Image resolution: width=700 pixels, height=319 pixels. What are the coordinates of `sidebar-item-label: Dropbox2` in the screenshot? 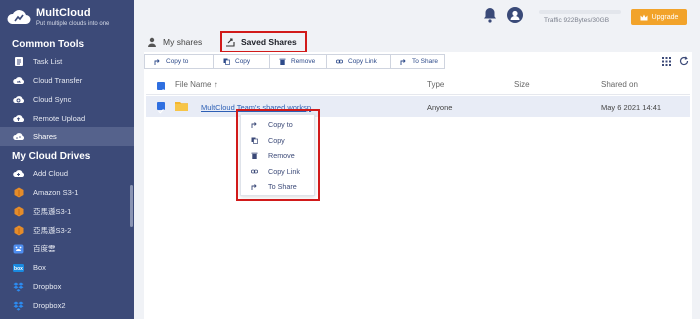 It's located at (49, 305).